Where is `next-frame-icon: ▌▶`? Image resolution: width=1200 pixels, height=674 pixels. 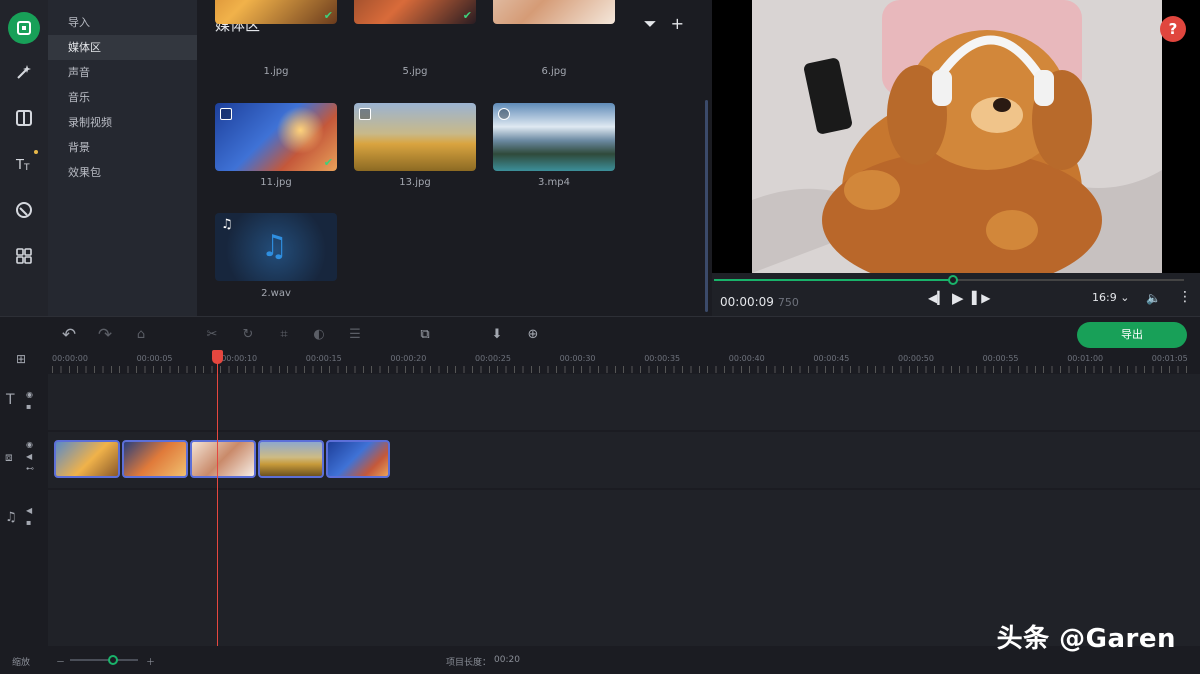
next-frame-icon: ▌▶ is located at coordinates (981, 298).